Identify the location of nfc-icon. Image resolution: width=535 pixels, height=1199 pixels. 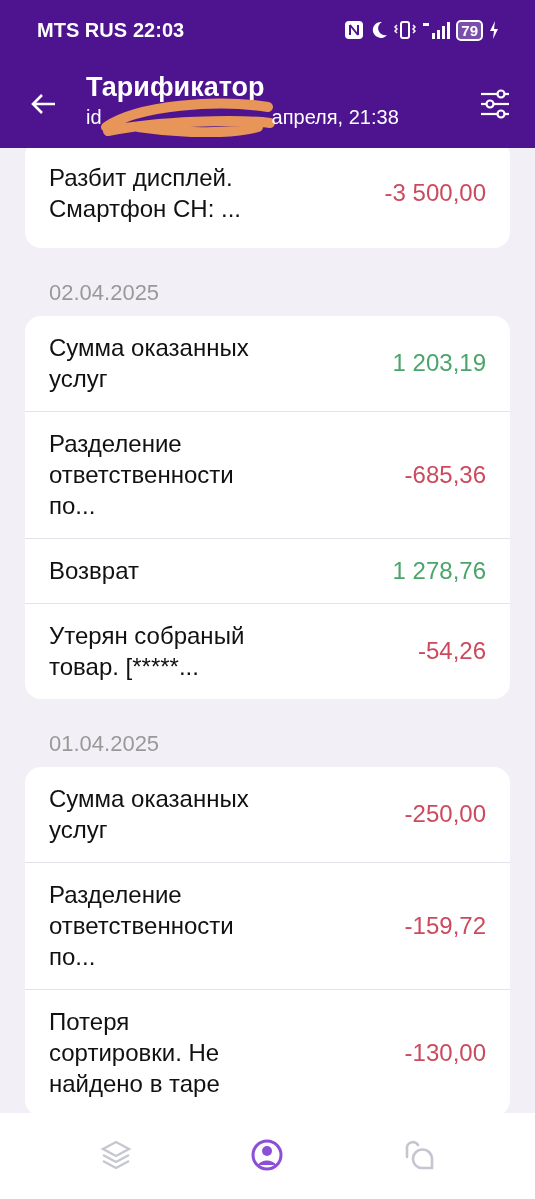
(354, 30).